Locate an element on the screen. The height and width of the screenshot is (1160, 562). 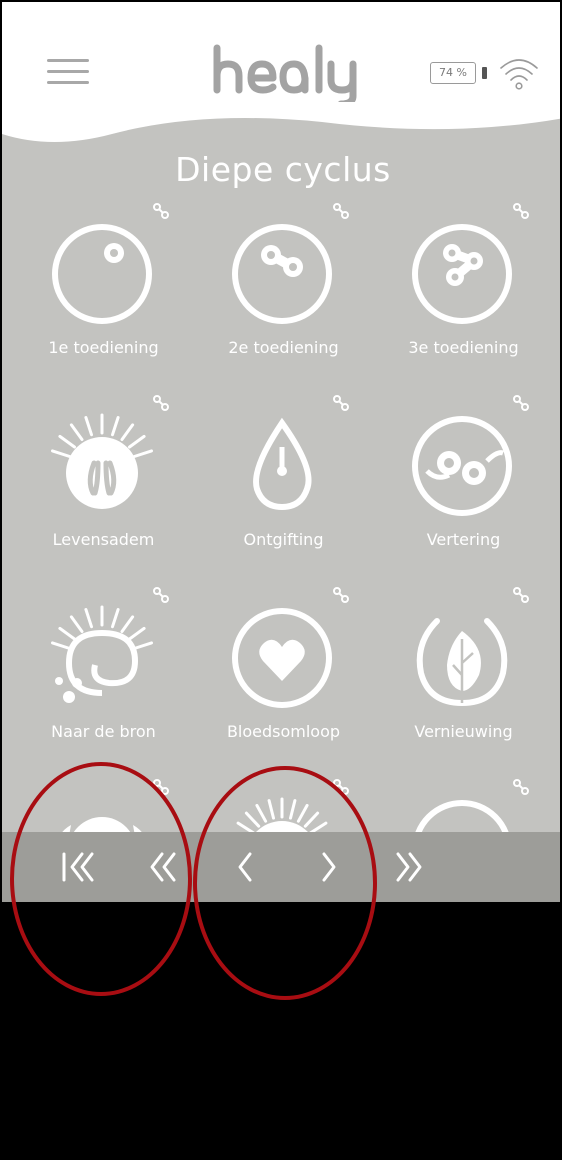
fast-forward-icon is located at coordinates (409, 867).